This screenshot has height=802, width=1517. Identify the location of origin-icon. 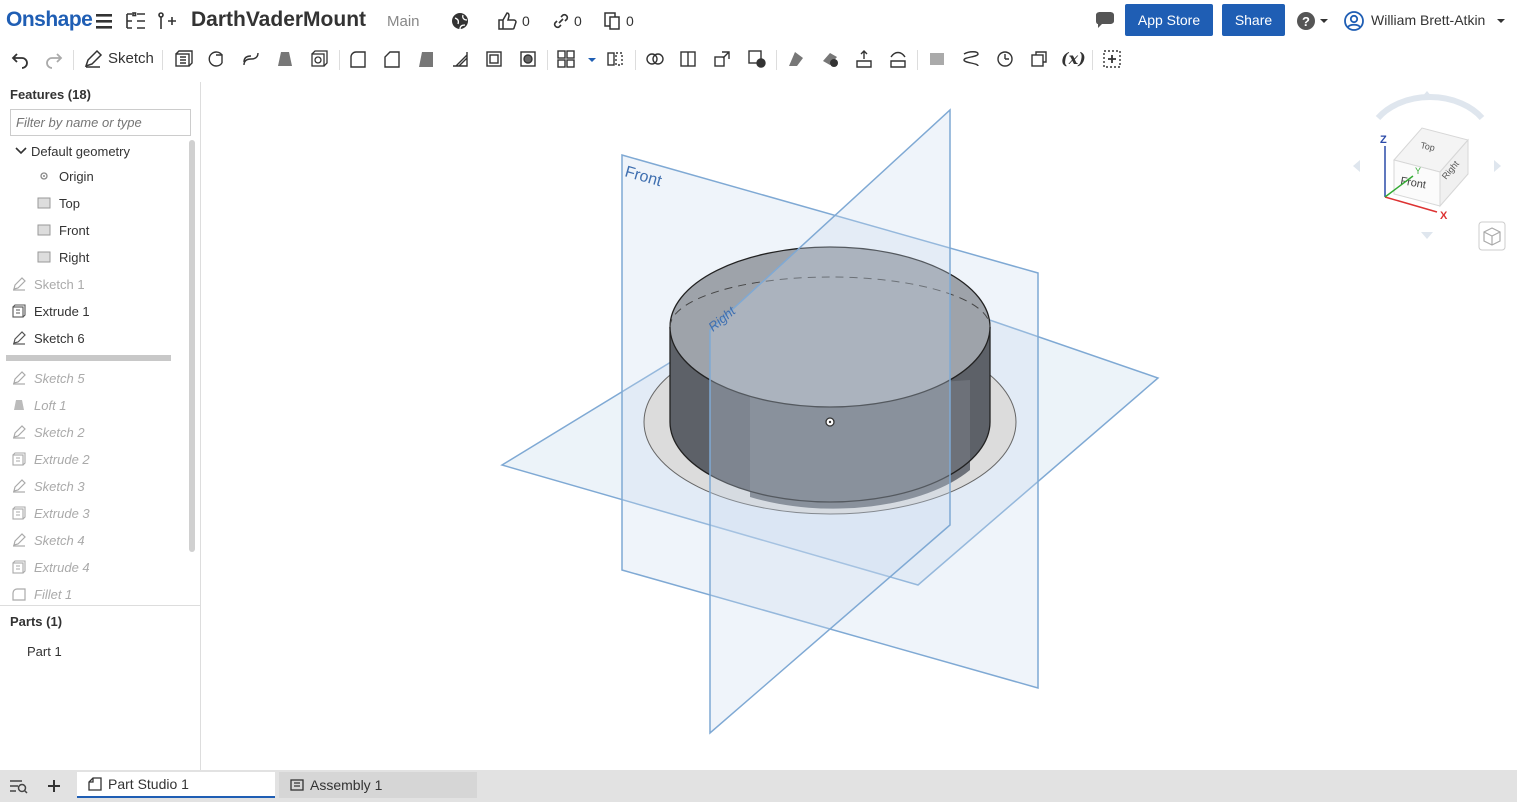
(44, 176).